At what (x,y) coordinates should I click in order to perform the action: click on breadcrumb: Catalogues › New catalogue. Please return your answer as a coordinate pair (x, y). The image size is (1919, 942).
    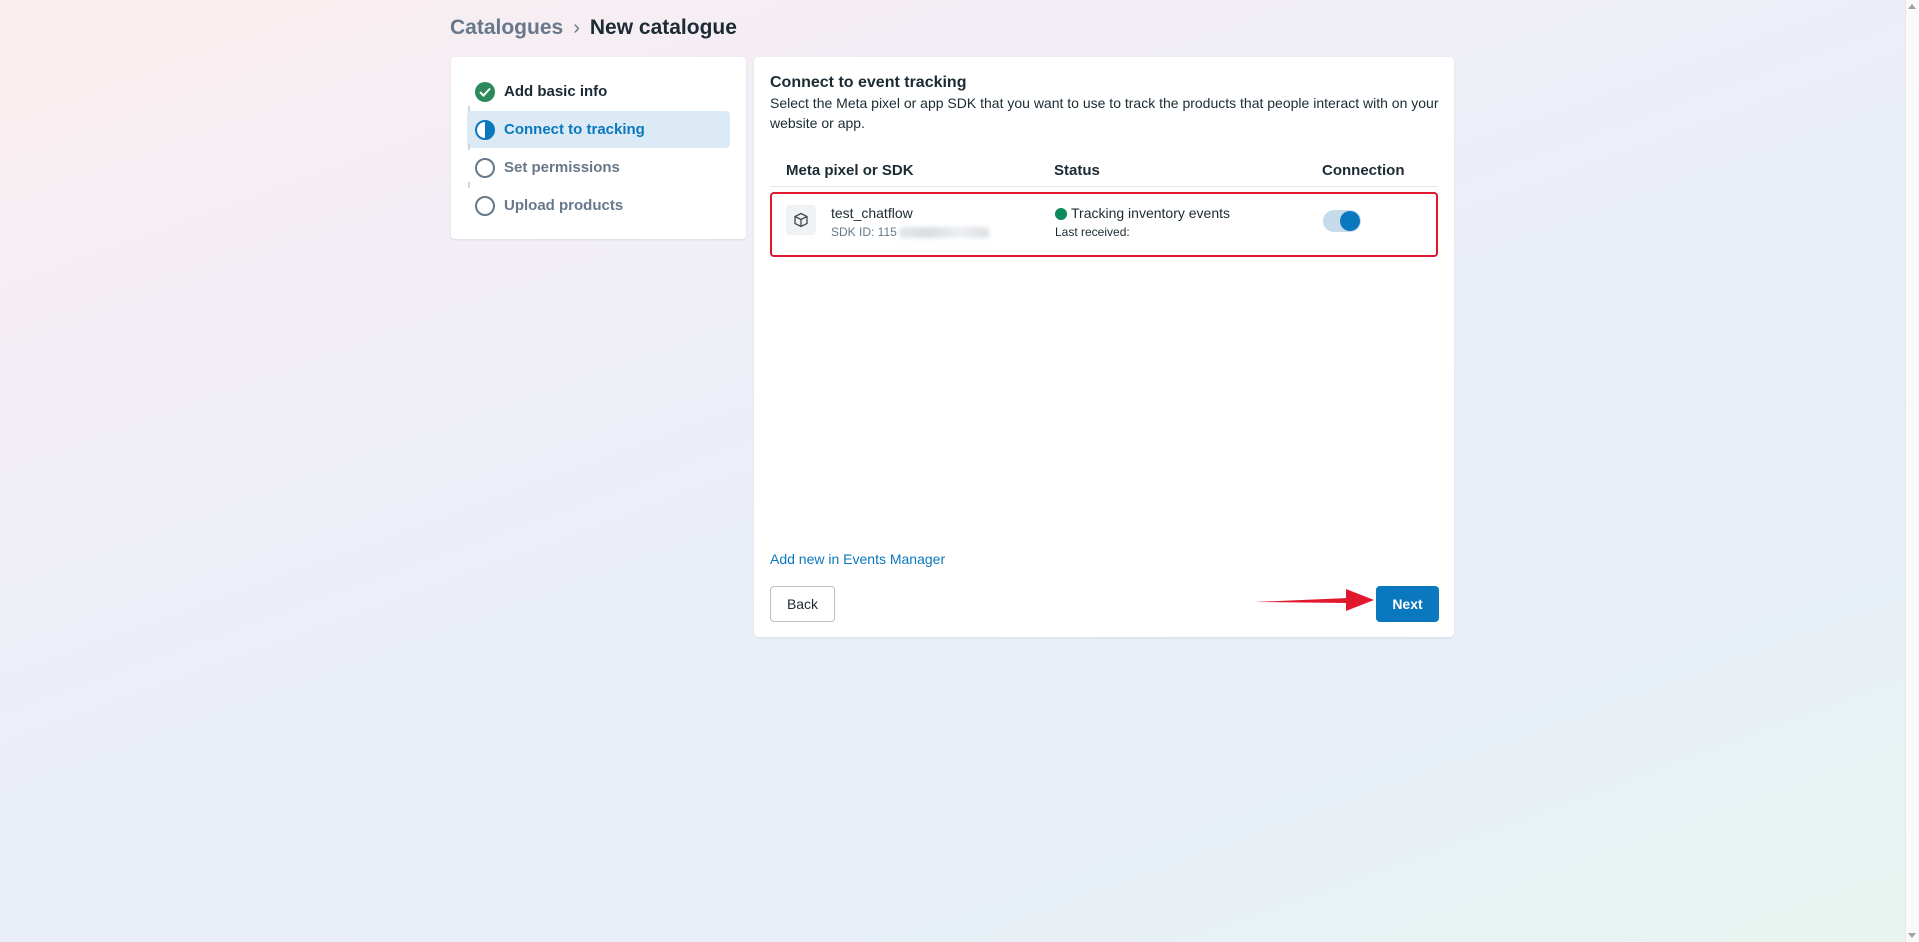
    Looking at the image, I should click on (593, 28).